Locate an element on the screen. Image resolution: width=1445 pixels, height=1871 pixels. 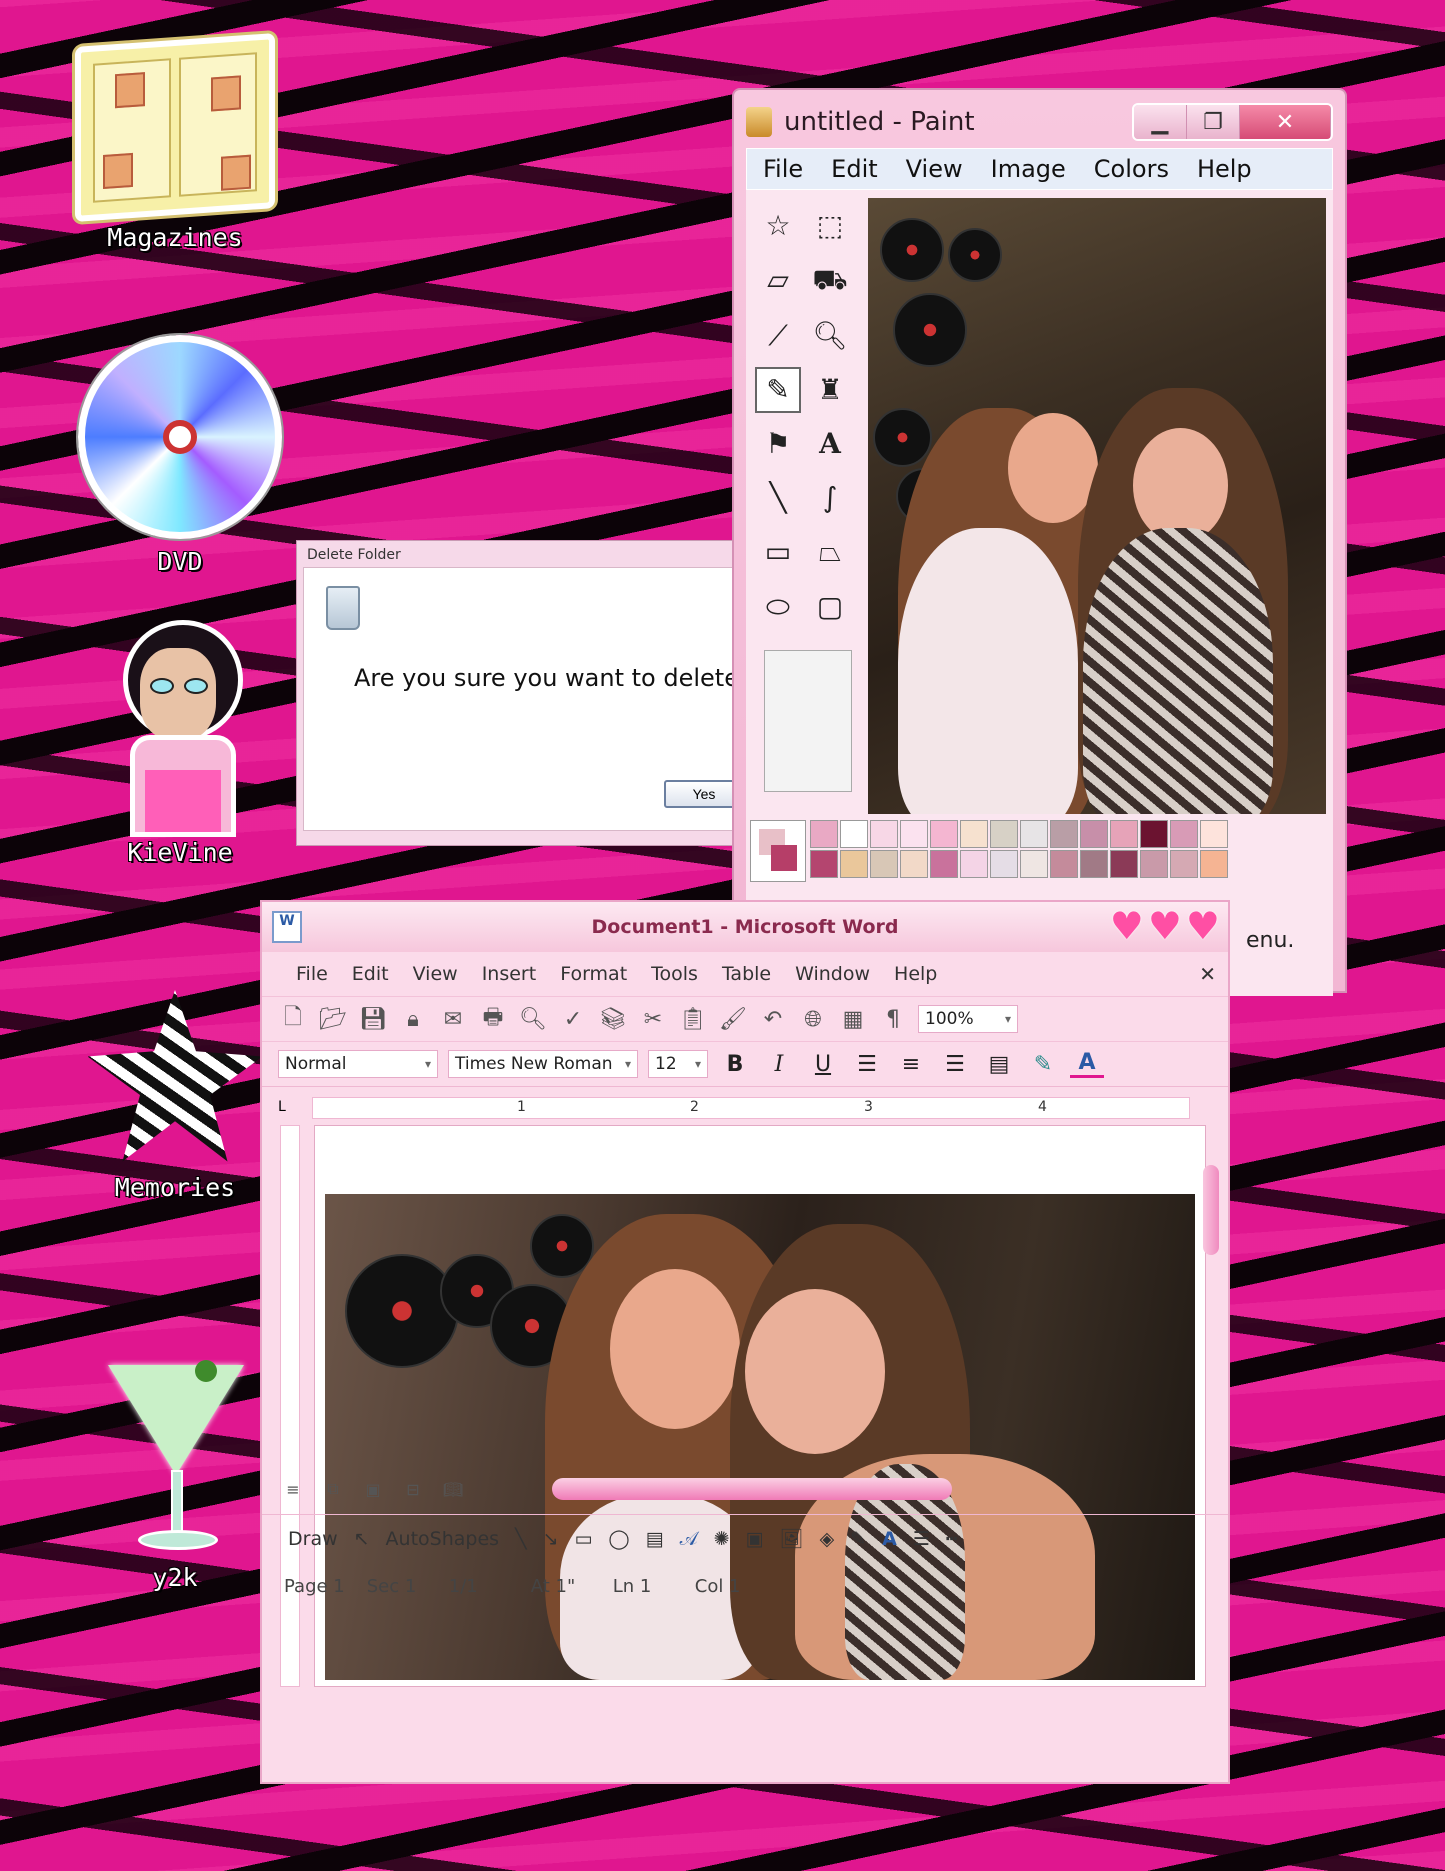
print-preview-icon: 🔍︎ is located at coordinates (533, 1019).